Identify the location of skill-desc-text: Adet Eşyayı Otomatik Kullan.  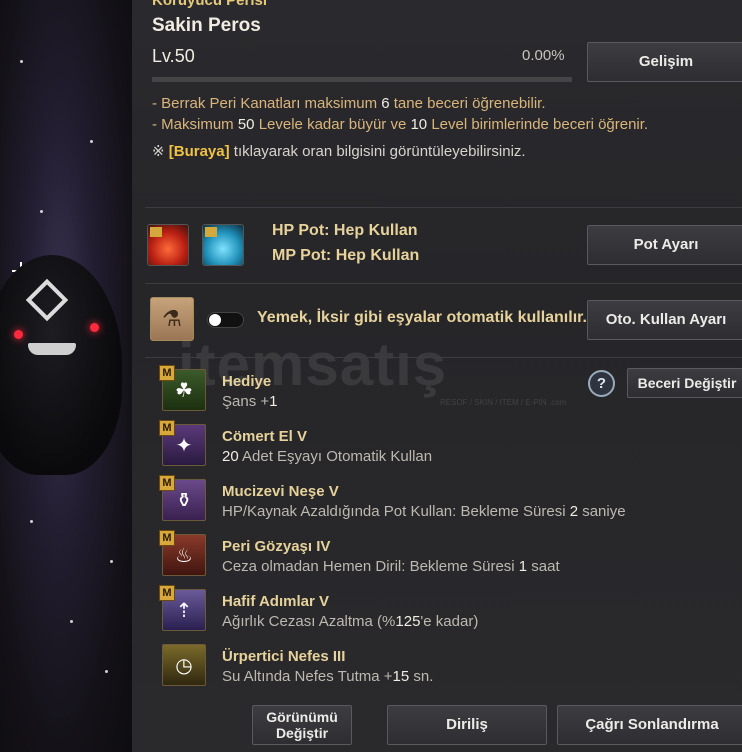
(335, 456).